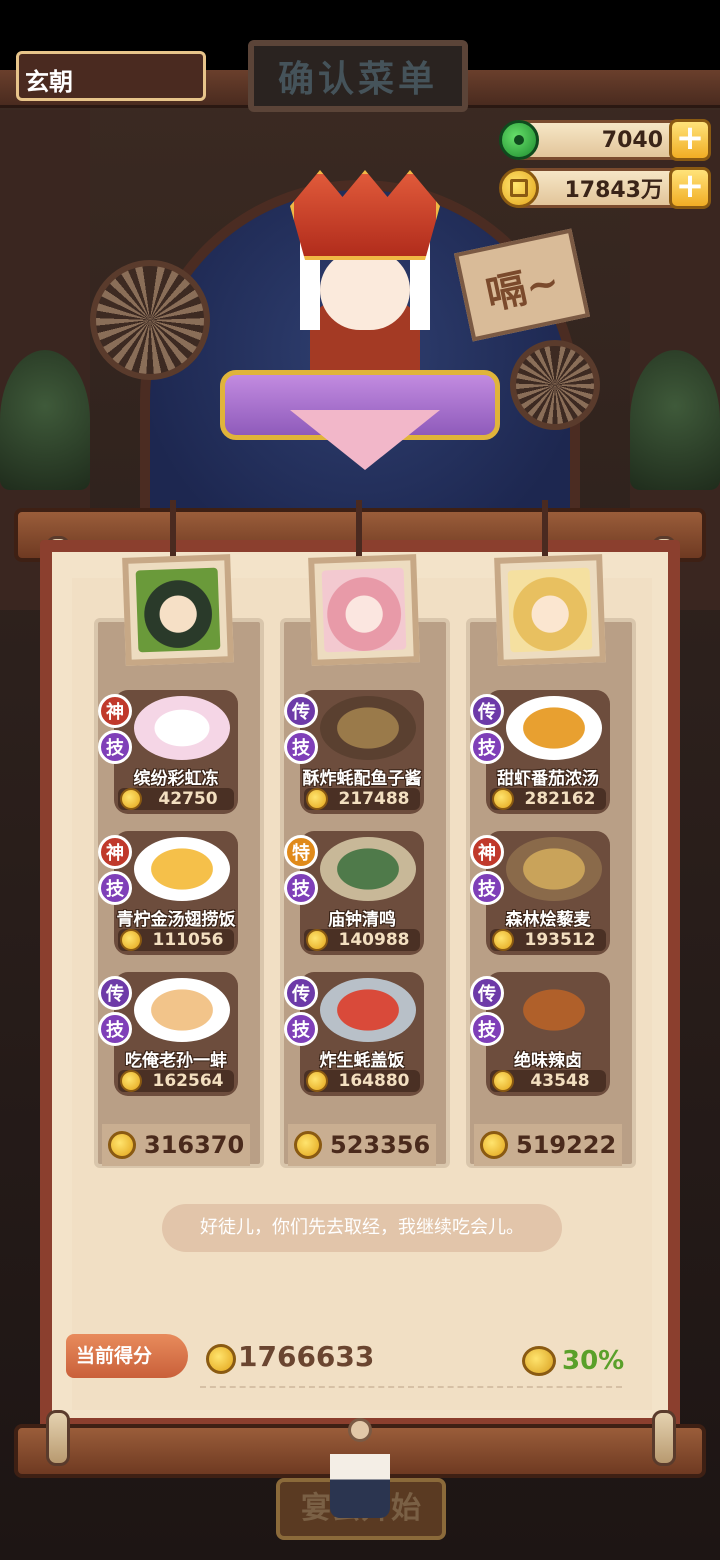 Image resolution: width=720 pixels, height=1560 pixels. I want to click on dish-card: 青柠金汤翅捞饭 111056, so click(176, 893).